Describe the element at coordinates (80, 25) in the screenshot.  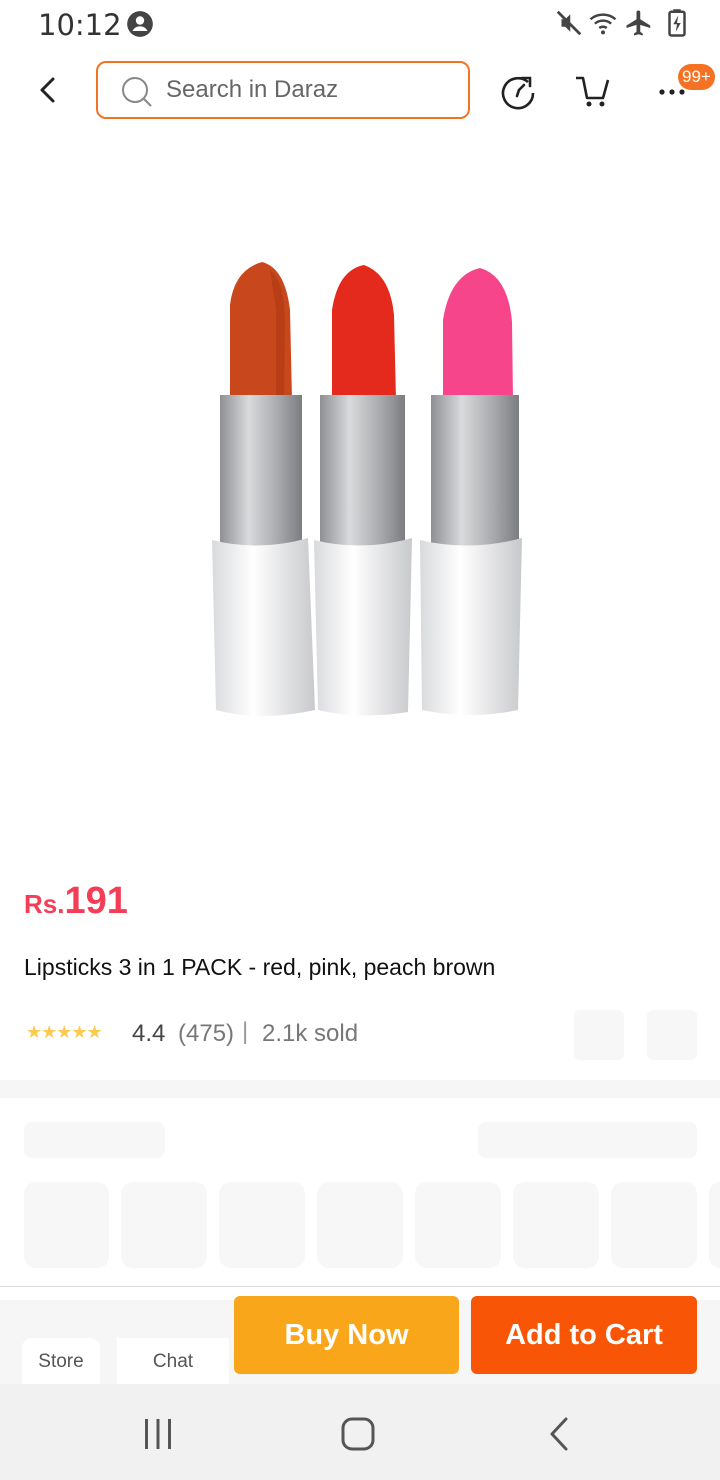
I see `status-time: 10:12` at that location.